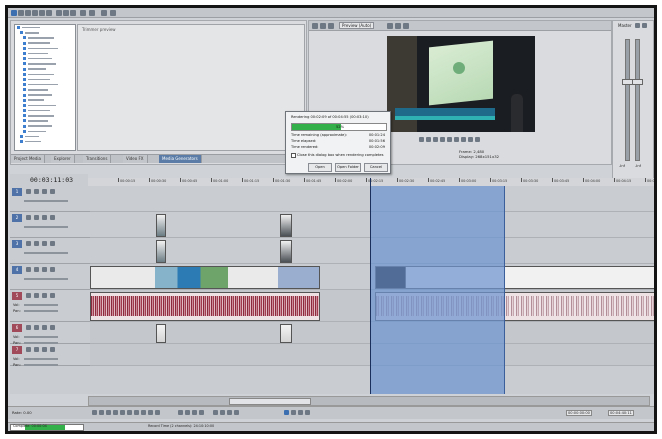  Describe the element at coordinates (41, 365) in the screenshot. I see `track-pan-slider` at that location.